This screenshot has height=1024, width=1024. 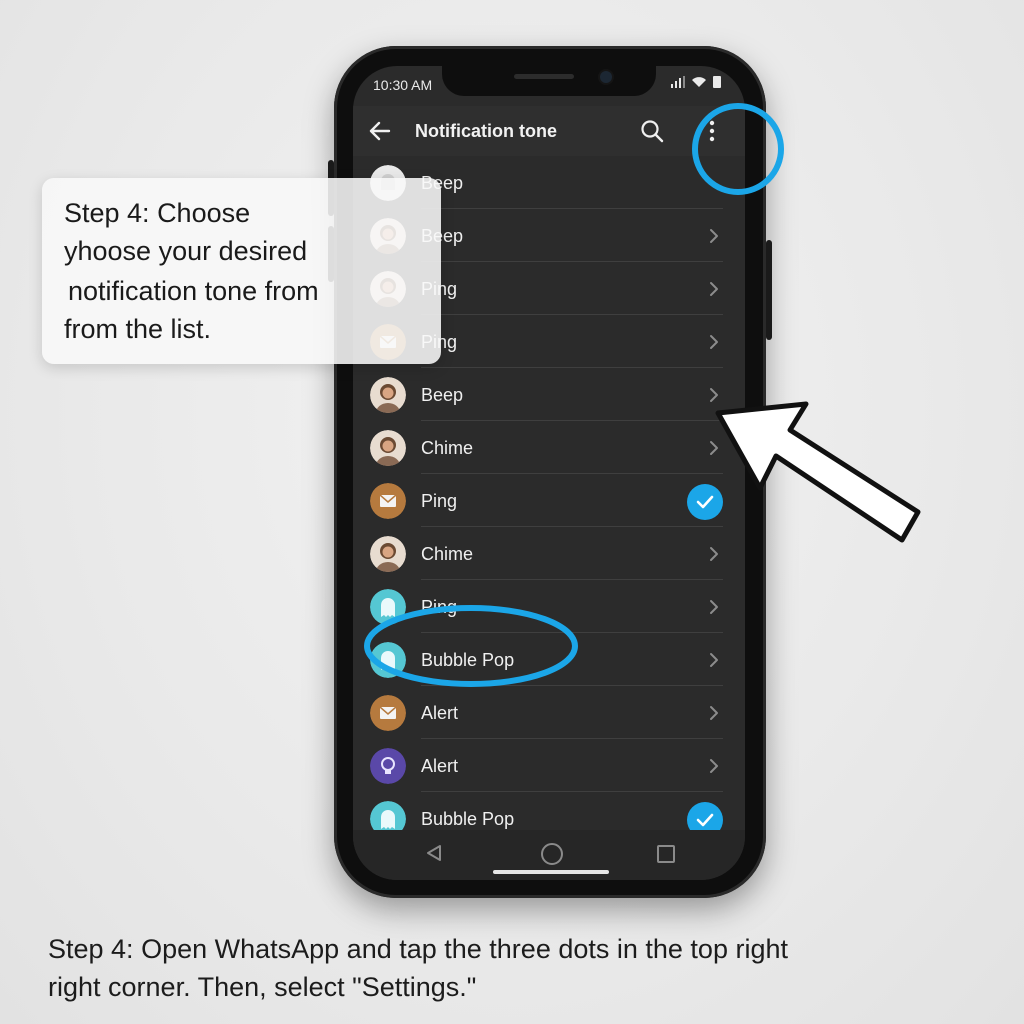 What do you see at coordinates (157, 213) in the screenshot?
I see `callout-line: Step 4: Choose` at bounding box center [157, 213].